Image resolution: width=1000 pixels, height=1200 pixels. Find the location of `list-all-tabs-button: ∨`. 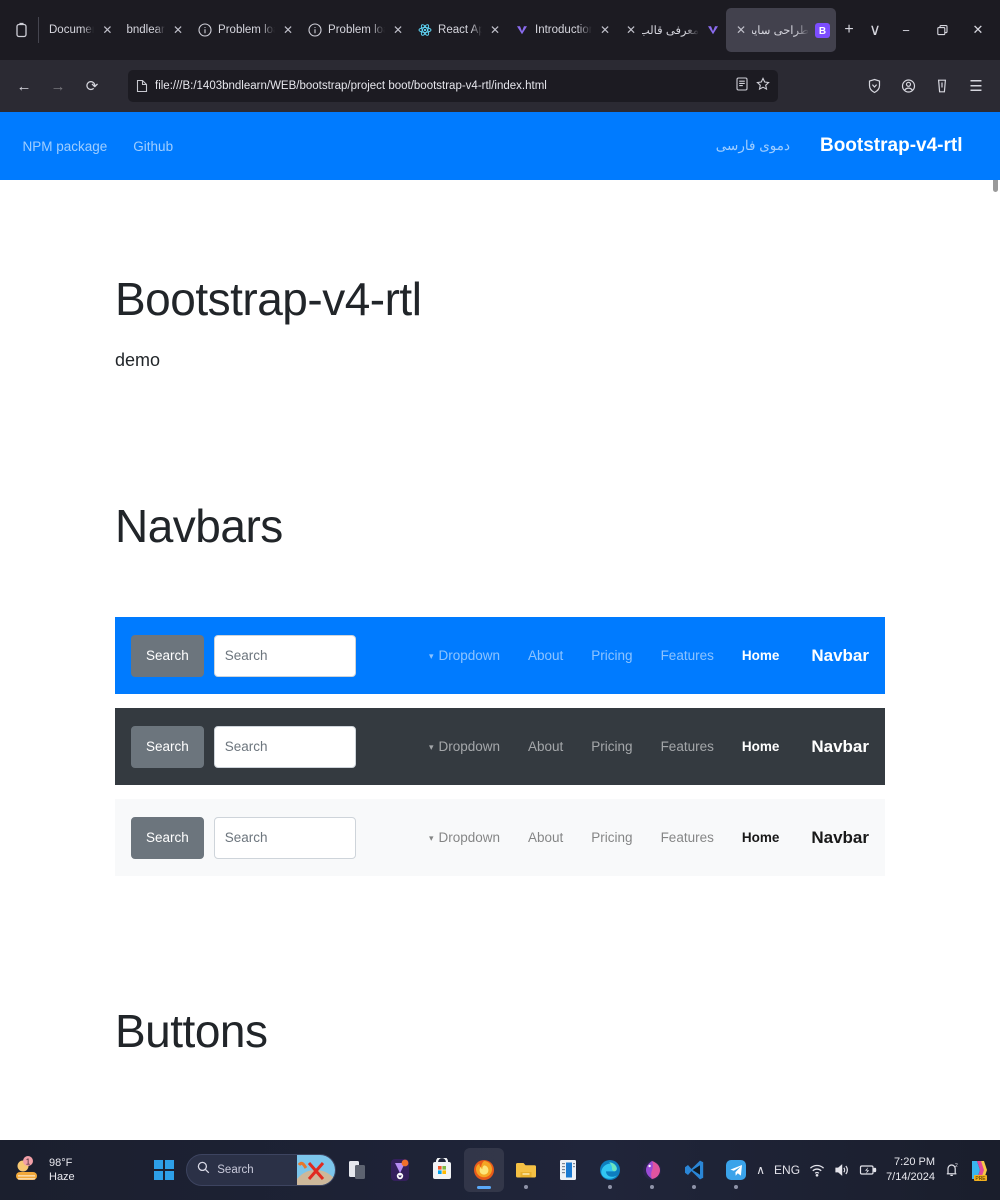

list-all-tabs-button: ∨ is located at coordinates (875, 30).